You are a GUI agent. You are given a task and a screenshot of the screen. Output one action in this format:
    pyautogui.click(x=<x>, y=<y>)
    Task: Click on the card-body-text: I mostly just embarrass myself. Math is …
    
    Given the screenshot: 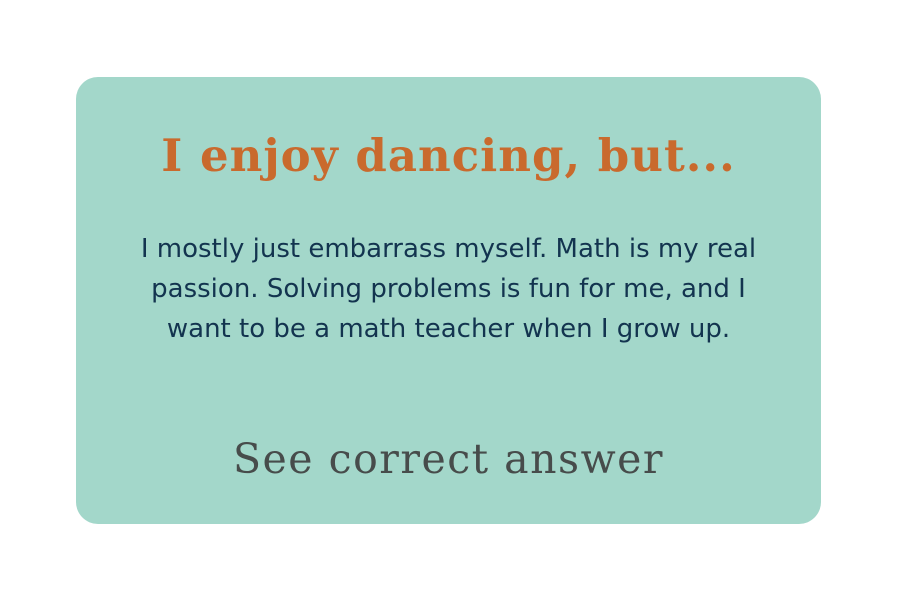 What is the action you would take?
    pyautogui.click(x=448, y=289)
    